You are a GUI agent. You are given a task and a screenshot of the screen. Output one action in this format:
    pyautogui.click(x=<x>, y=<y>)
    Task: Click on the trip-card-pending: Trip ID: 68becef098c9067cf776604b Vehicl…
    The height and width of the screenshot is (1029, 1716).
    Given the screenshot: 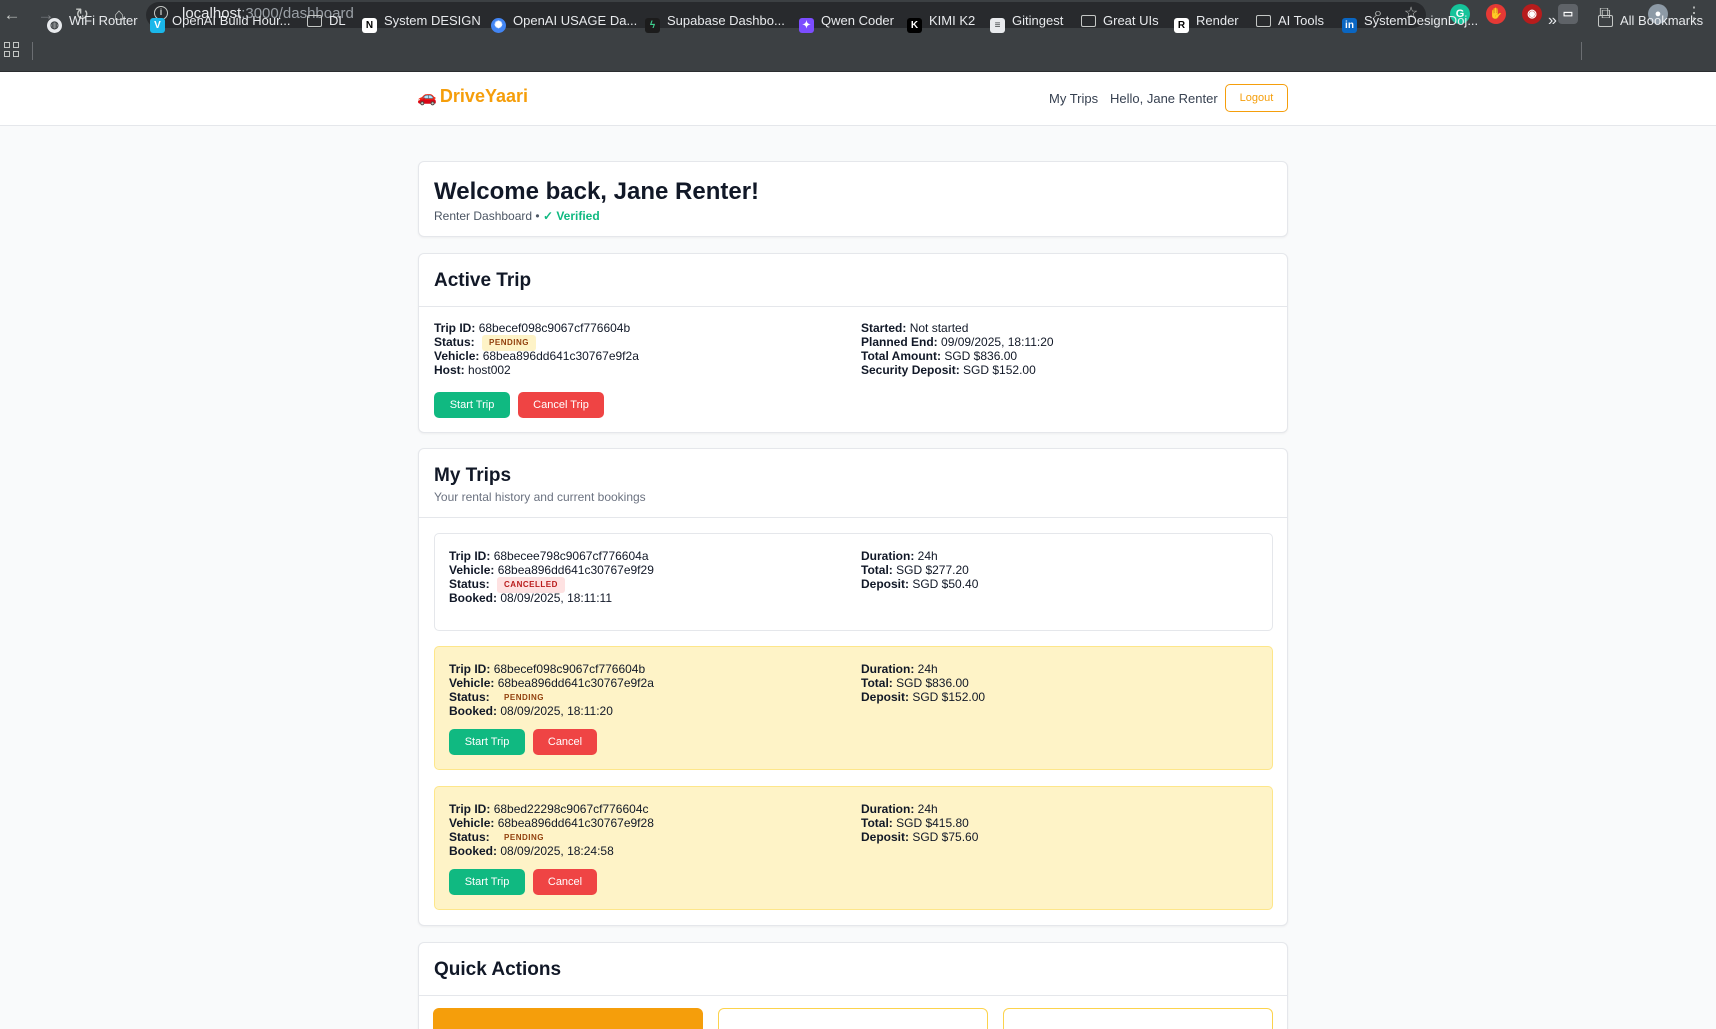 What is the action you would take?
    pyautogui.click(x=853, y=708)
    